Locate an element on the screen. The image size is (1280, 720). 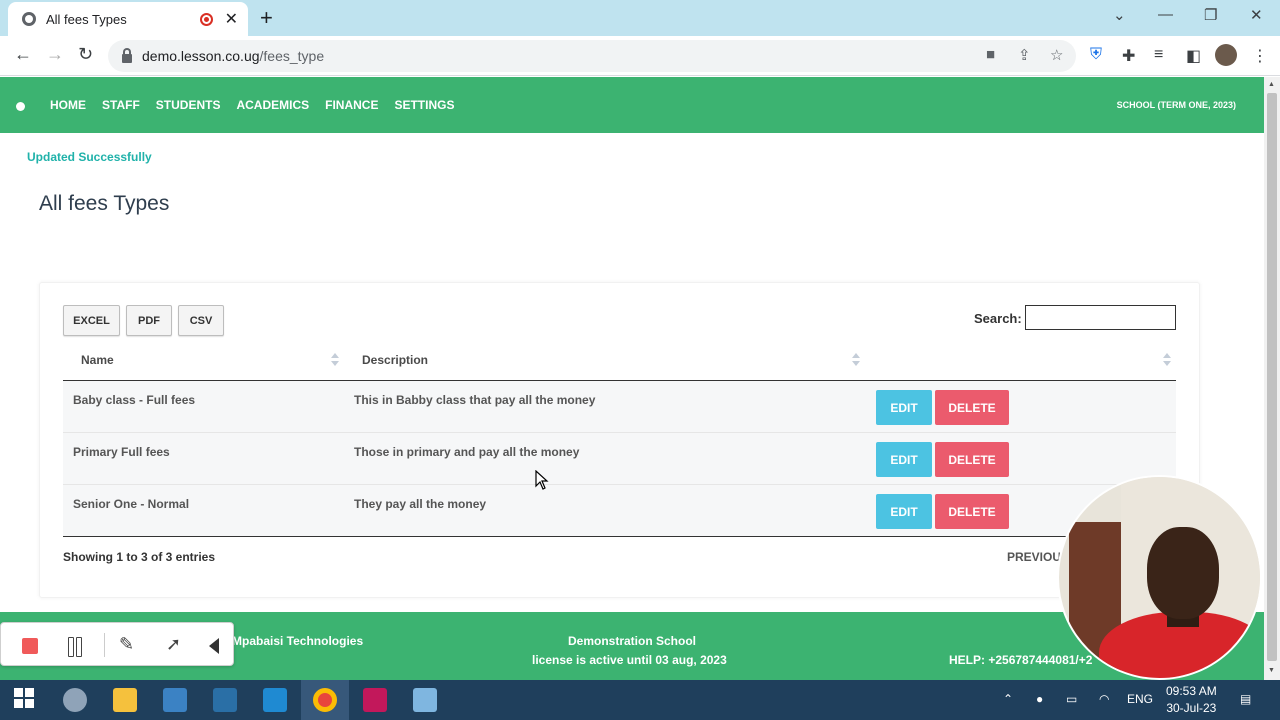
url-text: demo.lesson.co.ug/fees_type is located at coordinates (233, 56).